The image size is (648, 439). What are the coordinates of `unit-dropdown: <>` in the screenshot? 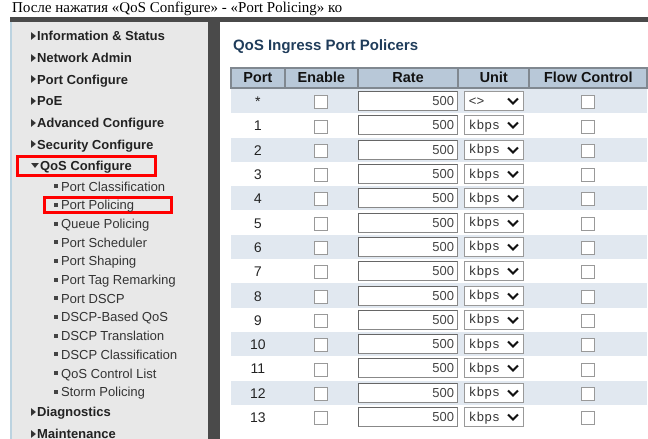 It's located at (494, 101).